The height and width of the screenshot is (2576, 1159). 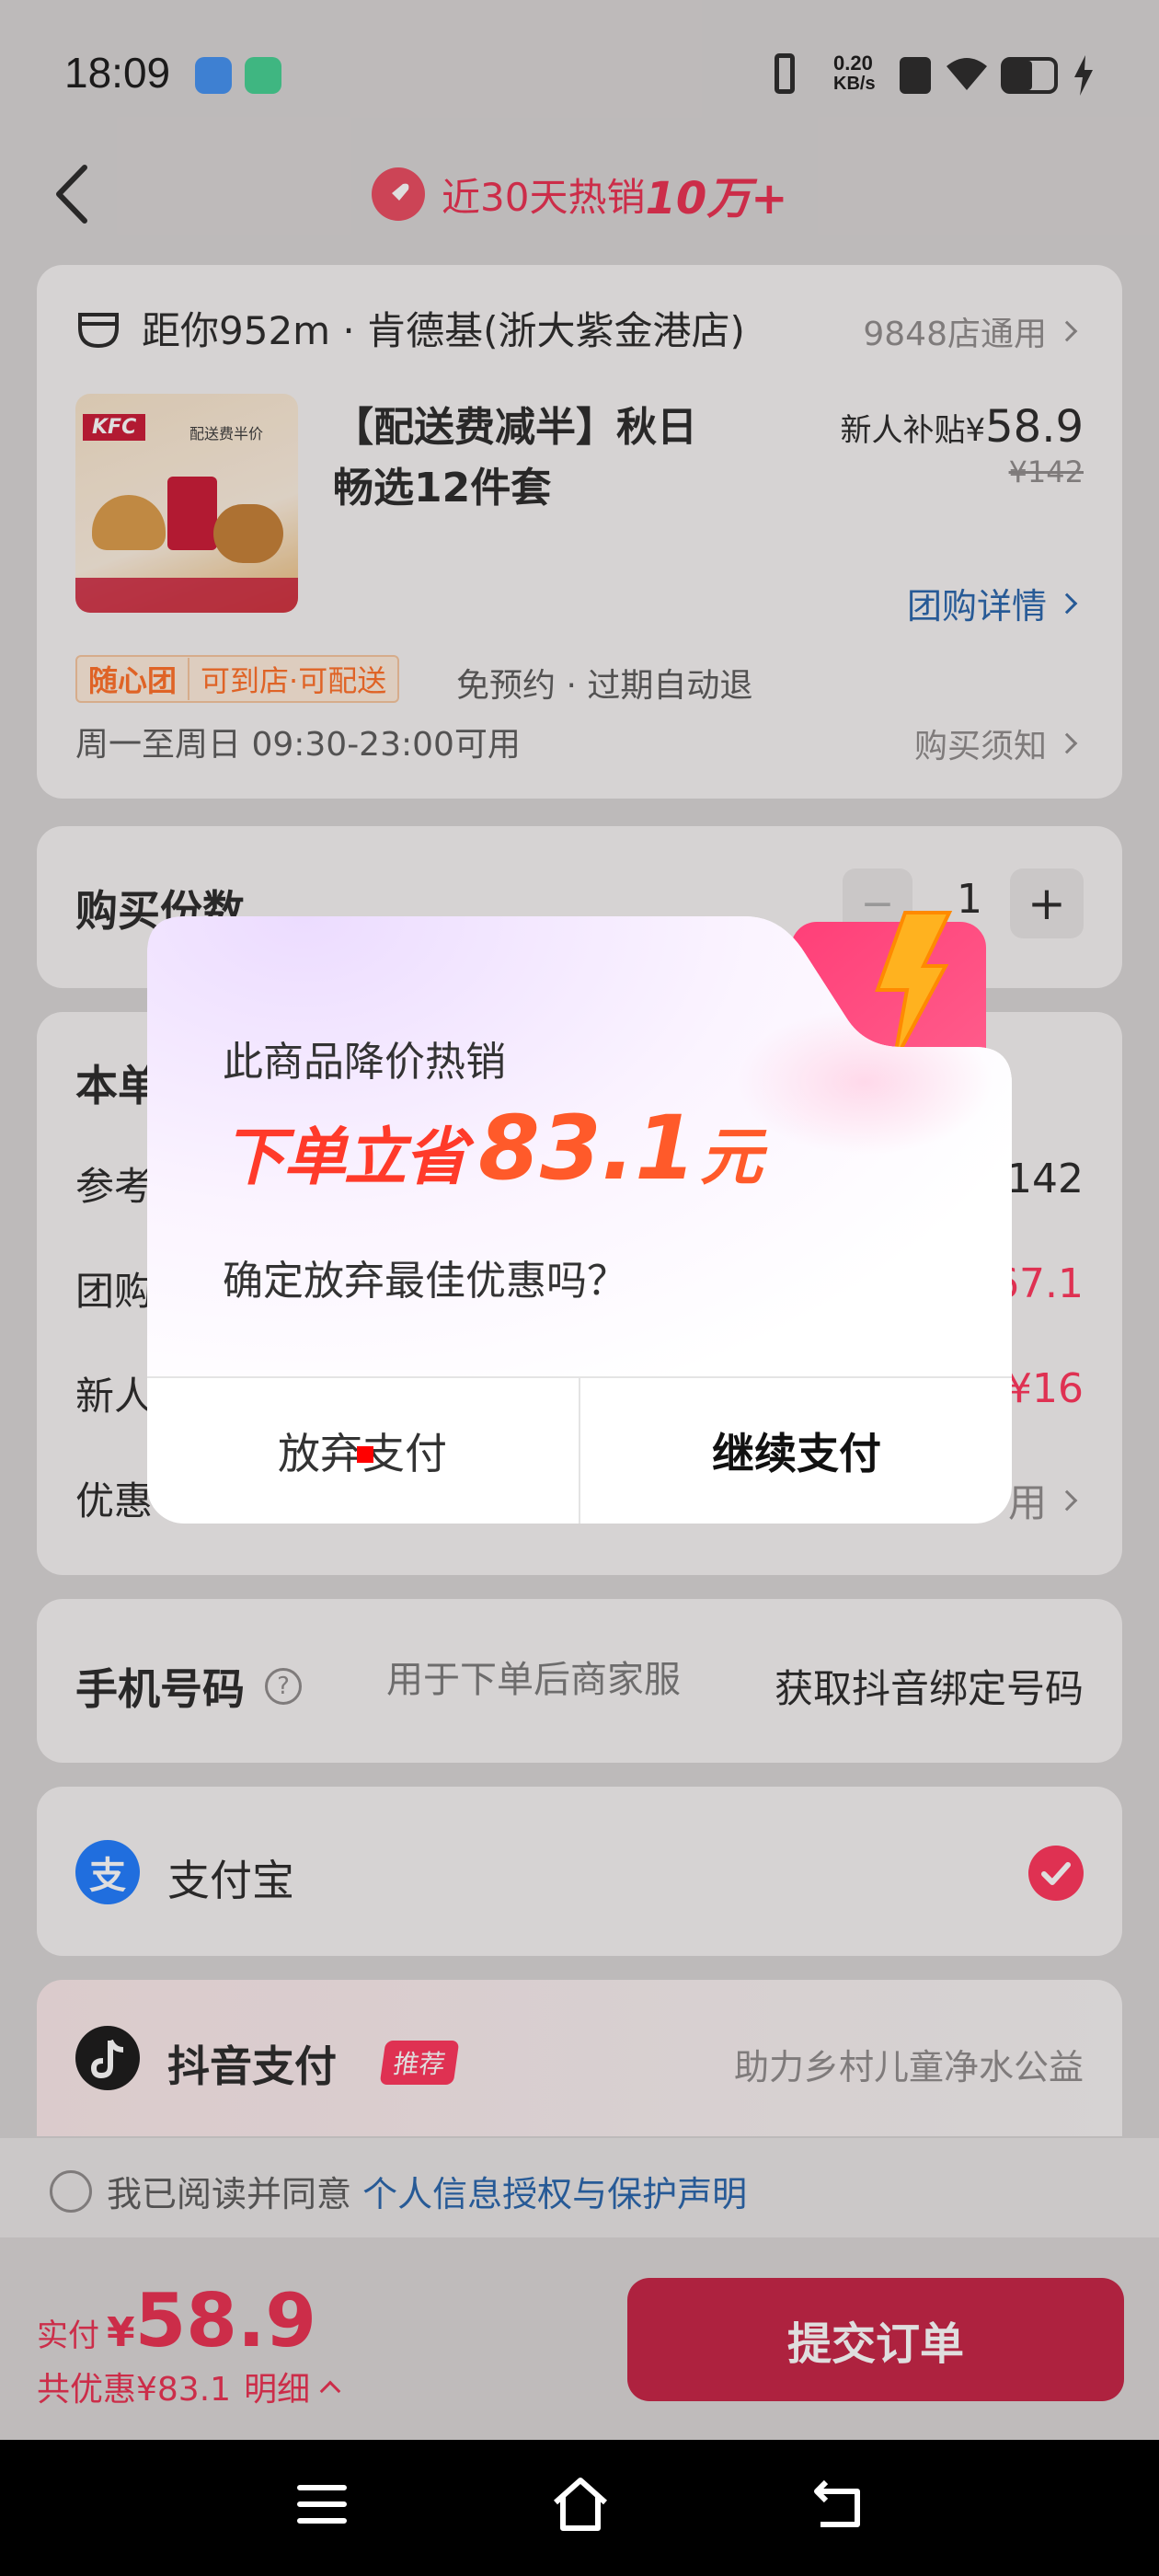 I want to click on back-arrow-icon, so click(x=72, y=194).